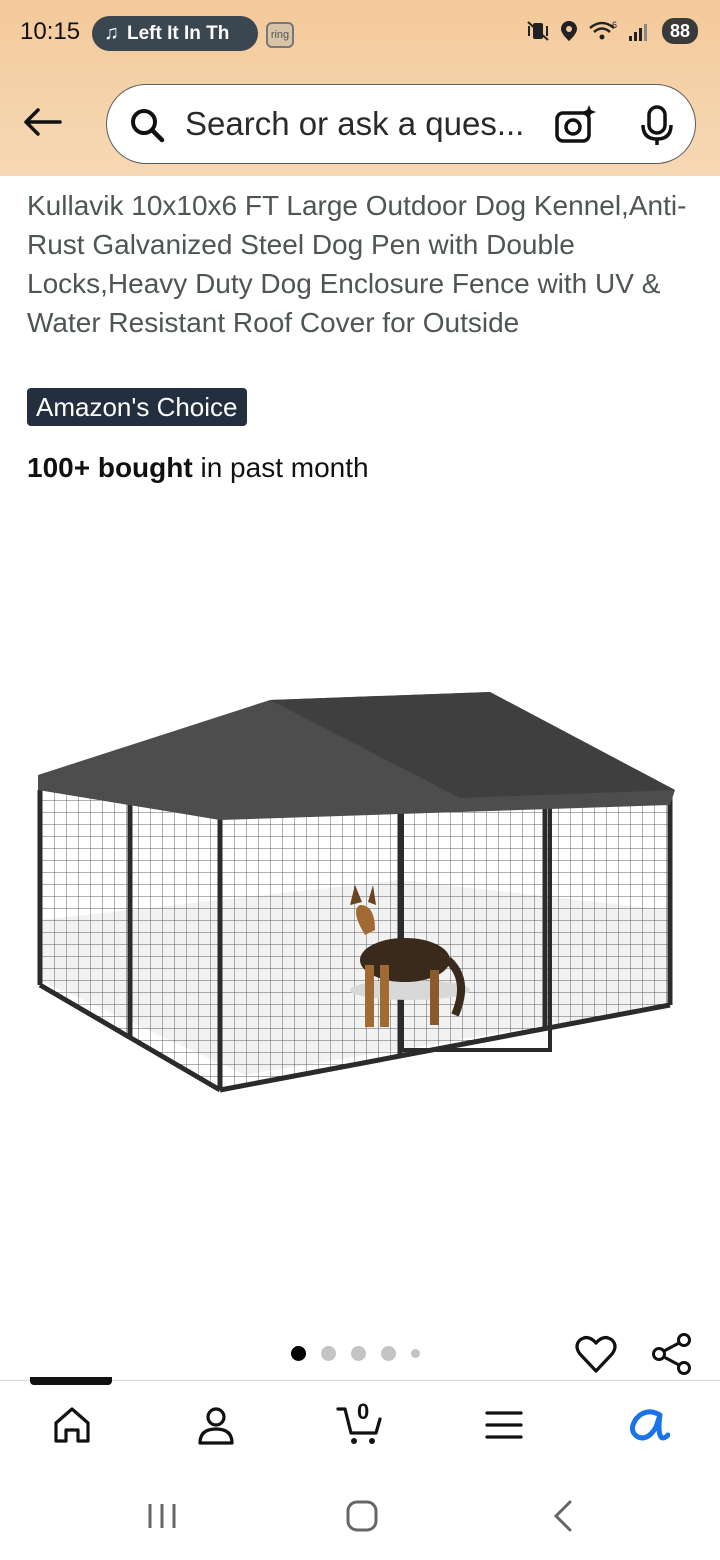  I want to click on system-back-icon, so click(564, 1516).